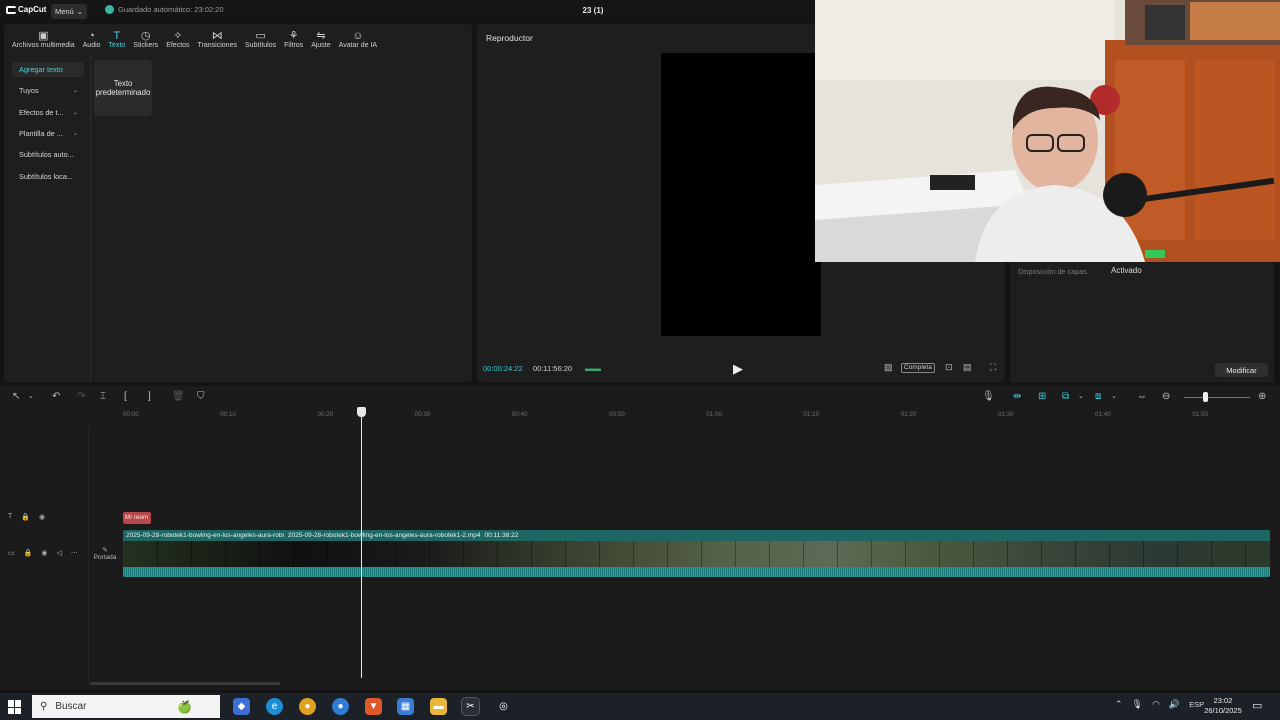 The width and height of the screenshot is (1280, 720). Describe the element at coordinates (1126, 270) in the screenshot. I see `layer-layout-value: Activado` at that location.